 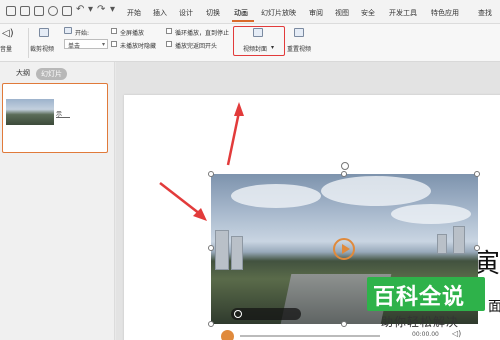 What do you see at coordinates (202, 33) in the screenshot?
I see `loop-label: 循环播放，直到停止` at bounding box center [202, 33].